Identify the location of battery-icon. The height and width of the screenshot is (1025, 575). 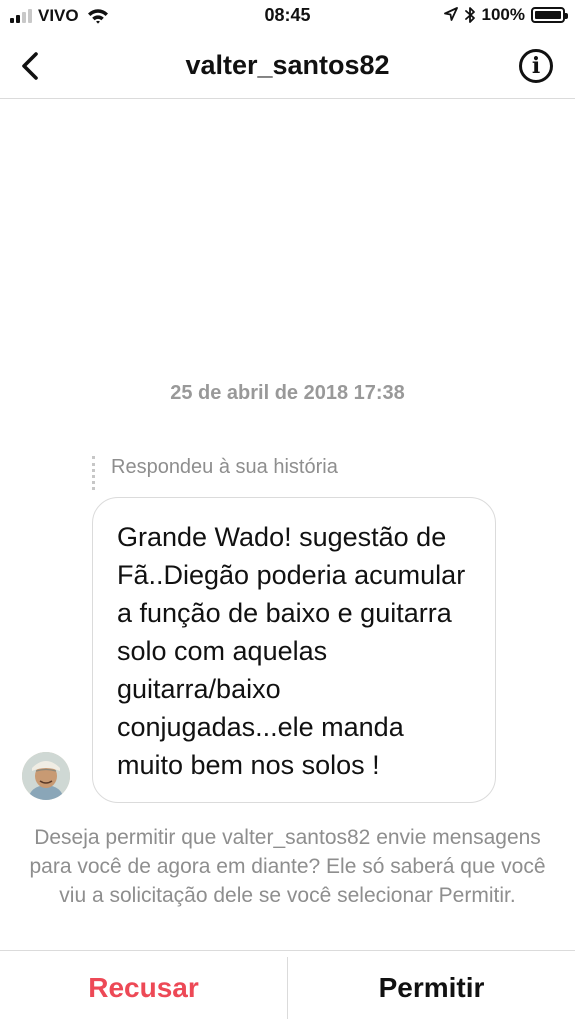
(549, 15).